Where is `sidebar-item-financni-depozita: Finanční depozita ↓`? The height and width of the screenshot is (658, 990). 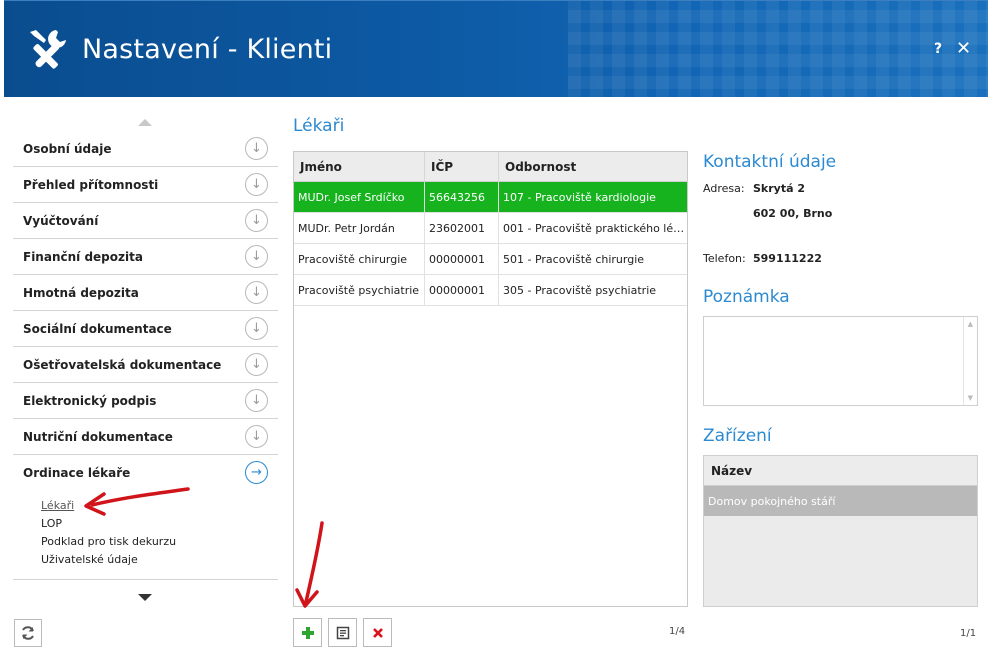 sidebar-item-financni-depozita: Finanční depozita ↓ is located at coordinates (145, 257).